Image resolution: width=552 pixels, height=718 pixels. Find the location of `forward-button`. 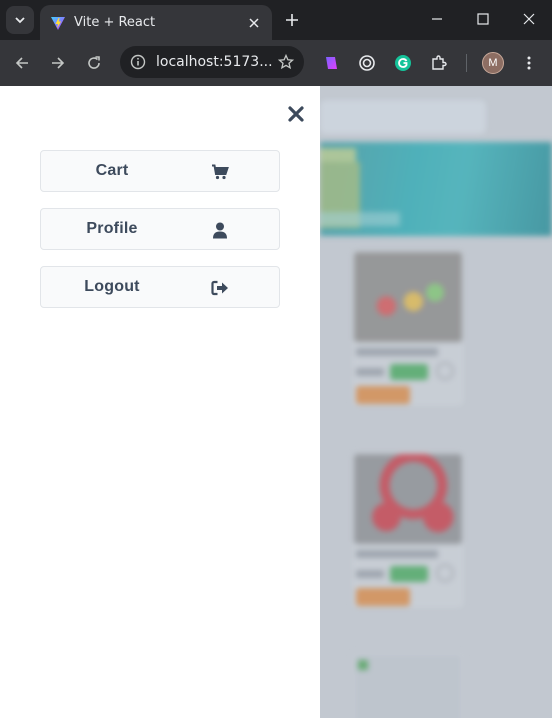

forward-button is located at coordinates (58, 63).